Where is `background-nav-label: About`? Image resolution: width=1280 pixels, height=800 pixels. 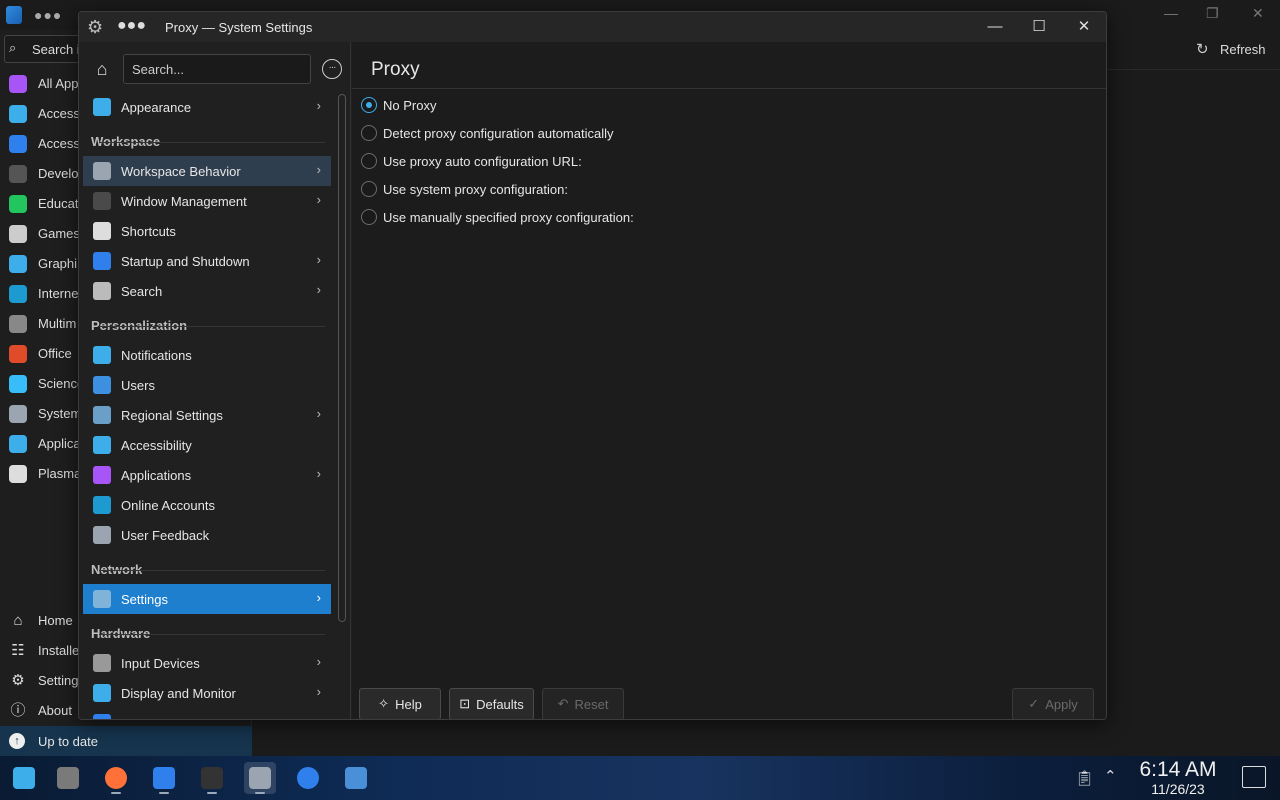 background-nav-label: About is located at coordinates (55, 710).